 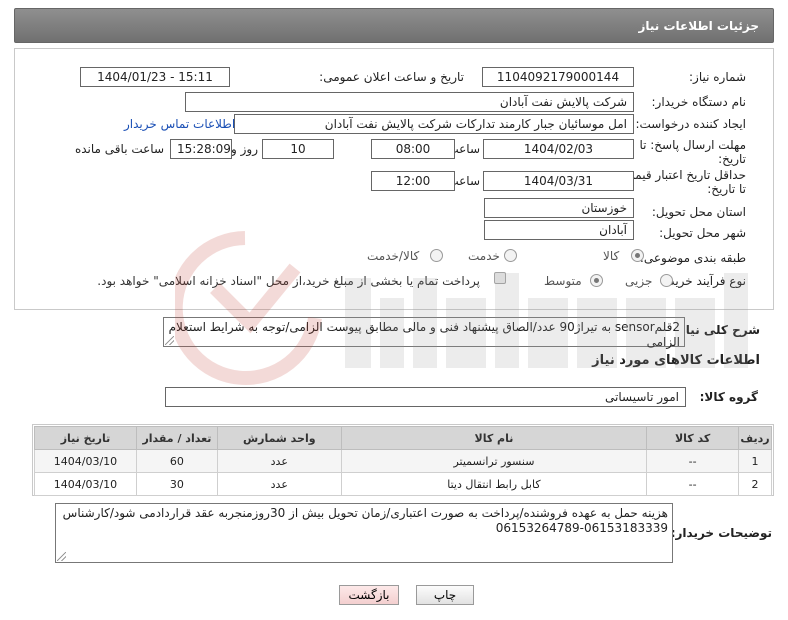 I want to click on goods-section-title: اطلاعات کالاهای مورد نیاز, so click(x=676, y=360).